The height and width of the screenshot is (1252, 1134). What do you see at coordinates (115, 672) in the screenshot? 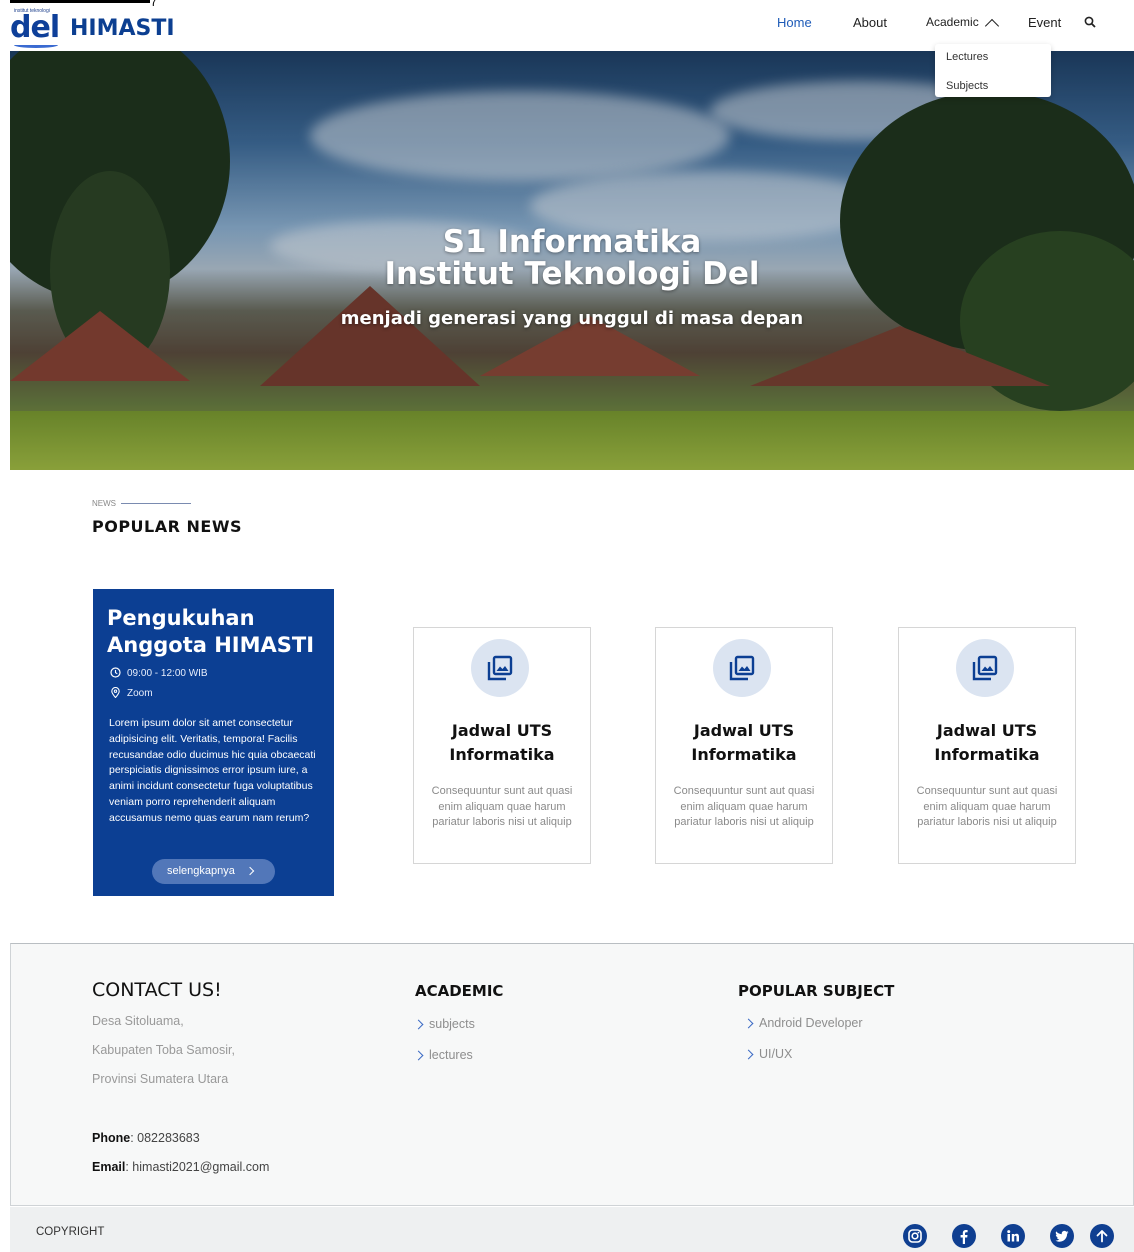
I see `clock-icon` at bounding box center [115, 672].